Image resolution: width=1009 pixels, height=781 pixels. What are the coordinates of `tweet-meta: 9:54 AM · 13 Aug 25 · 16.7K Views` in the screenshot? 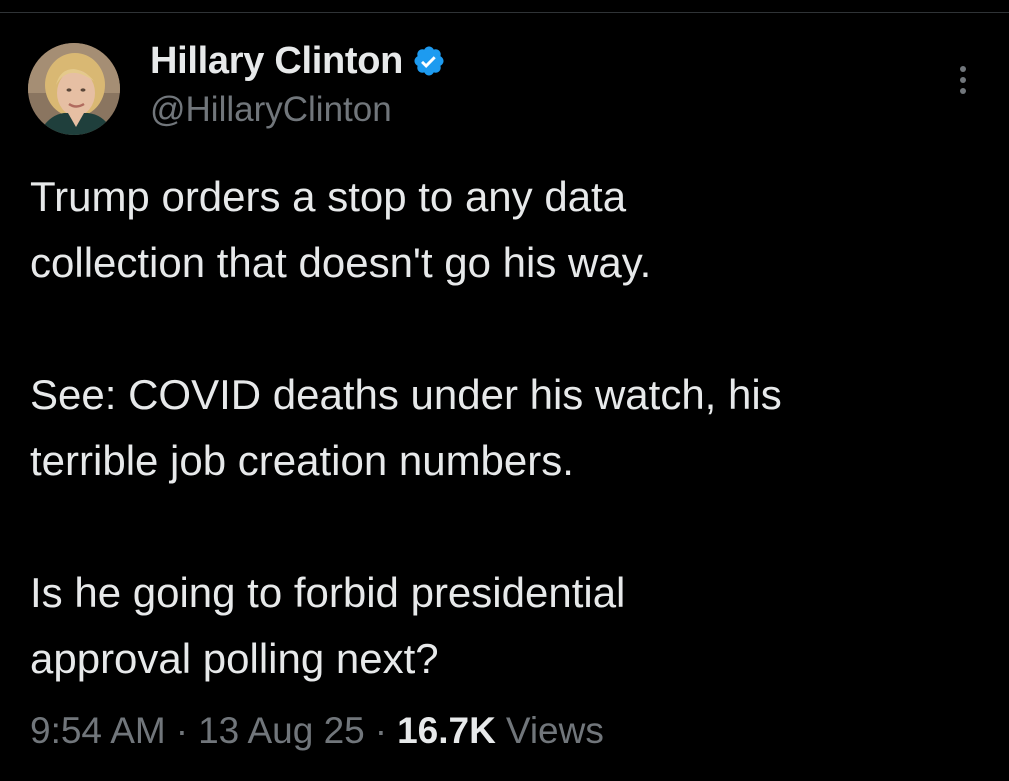 It's located at (317, 731).